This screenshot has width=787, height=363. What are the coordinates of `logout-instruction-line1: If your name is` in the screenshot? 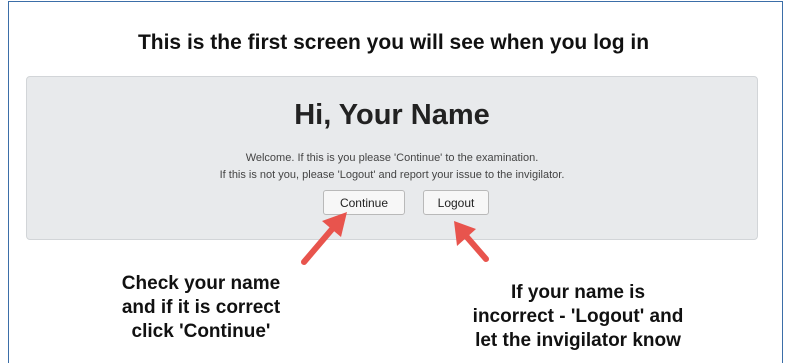 It's located at (578, 292).